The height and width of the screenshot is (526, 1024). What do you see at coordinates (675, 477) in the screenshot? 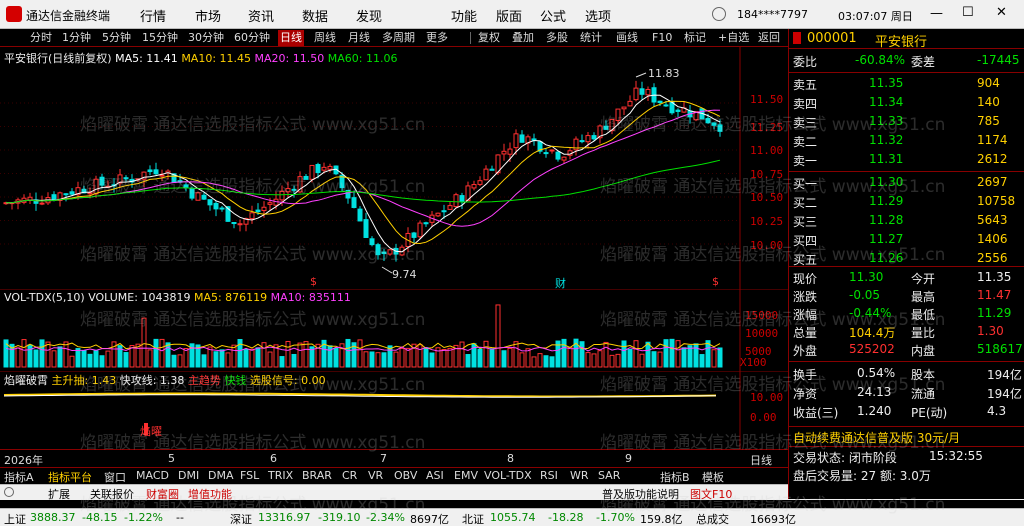
I see `tab-indicator-b: 指标B` at bounding box center [675, 477].